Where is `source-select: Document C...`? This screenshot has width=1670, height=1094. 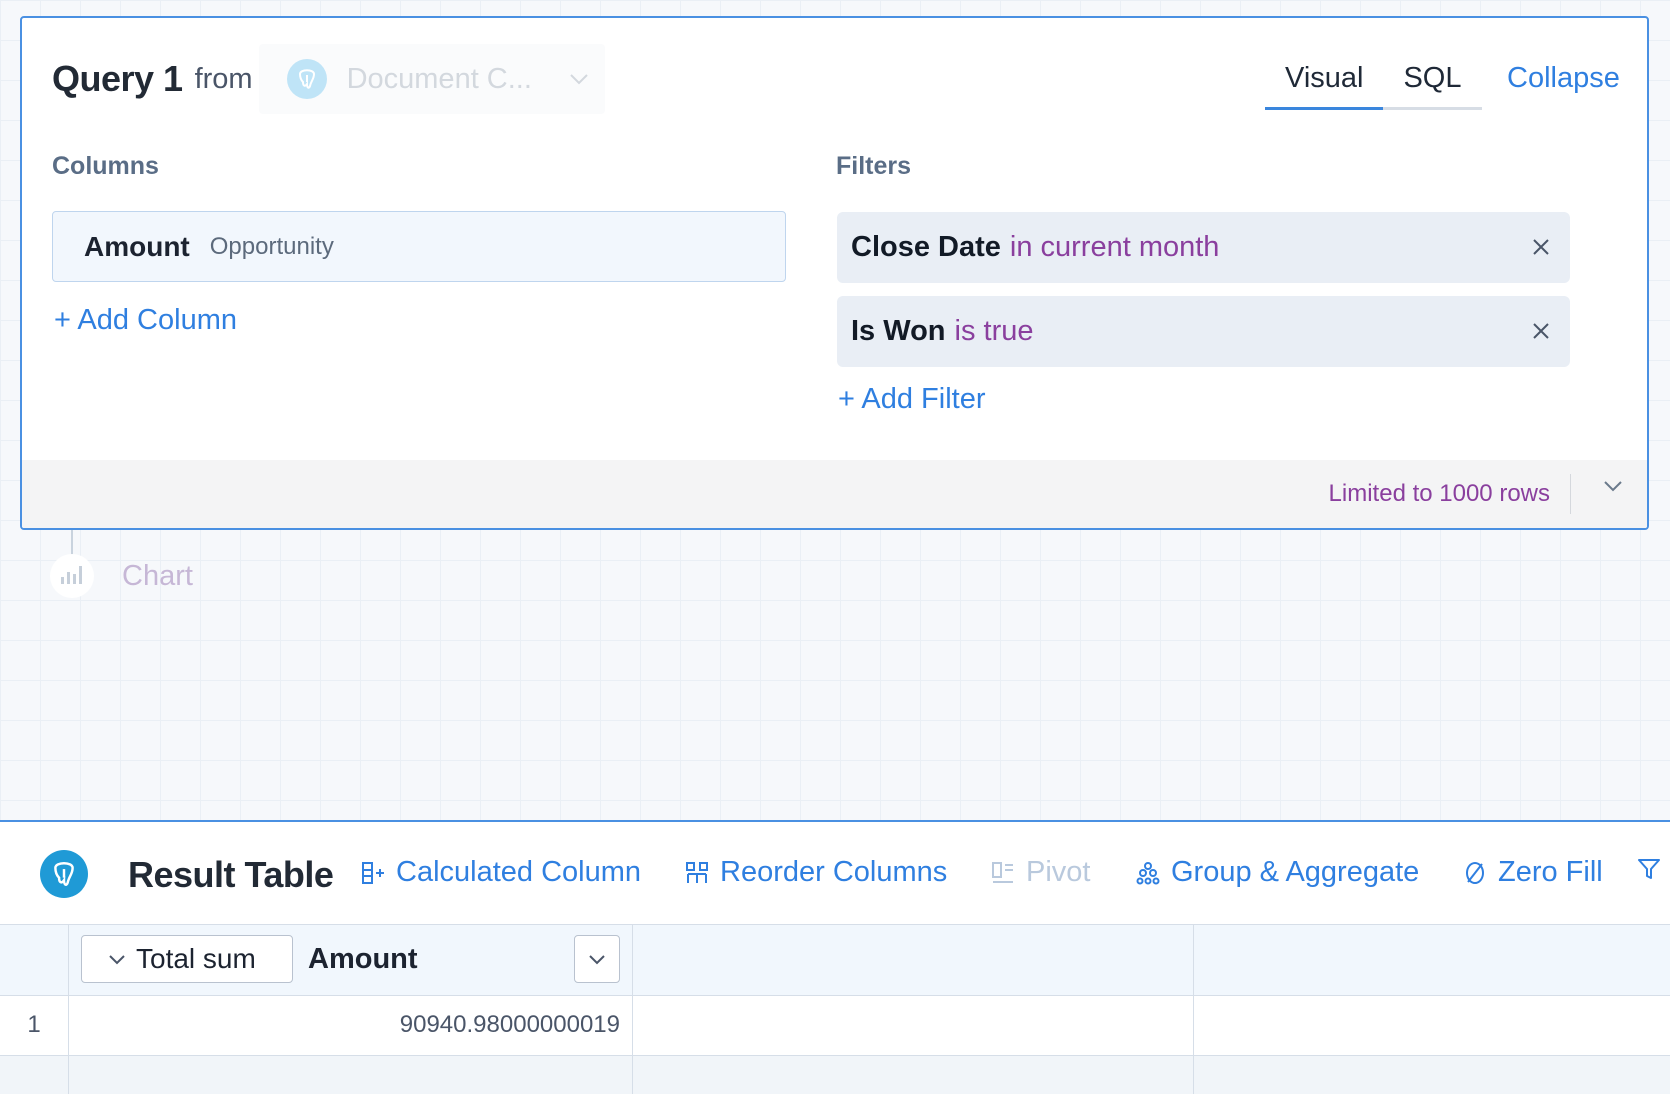 source-select: Document C... is located at coordinates (431, 79).